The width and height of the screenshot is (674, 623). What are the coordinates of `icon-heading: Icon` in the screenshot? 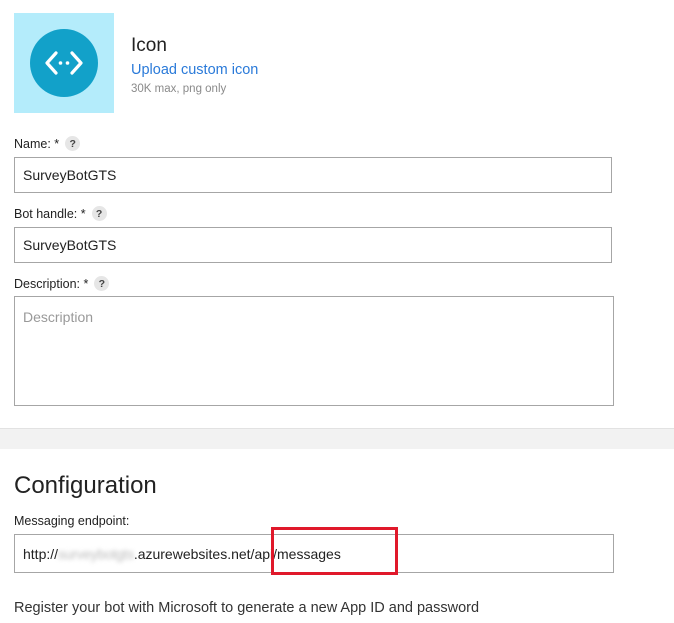 It's located at (149, 45).